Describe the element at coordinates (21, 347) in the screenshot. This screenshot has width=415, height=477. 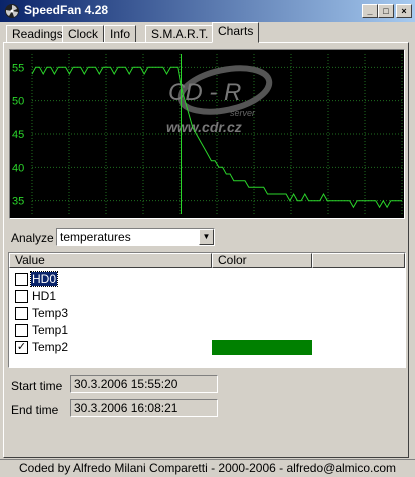
I see `checkbox-temp2: ✓` at that location.